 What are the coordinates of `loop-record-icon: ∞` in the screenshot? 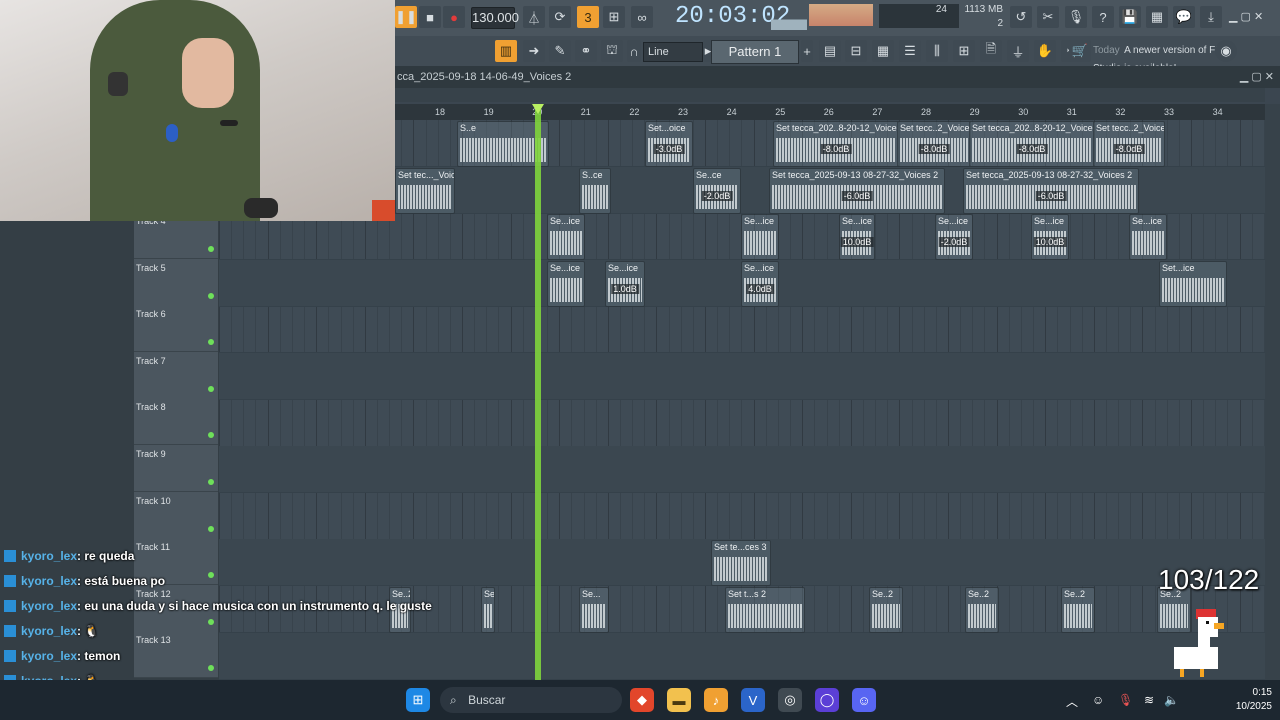 It's located at (642, 17).